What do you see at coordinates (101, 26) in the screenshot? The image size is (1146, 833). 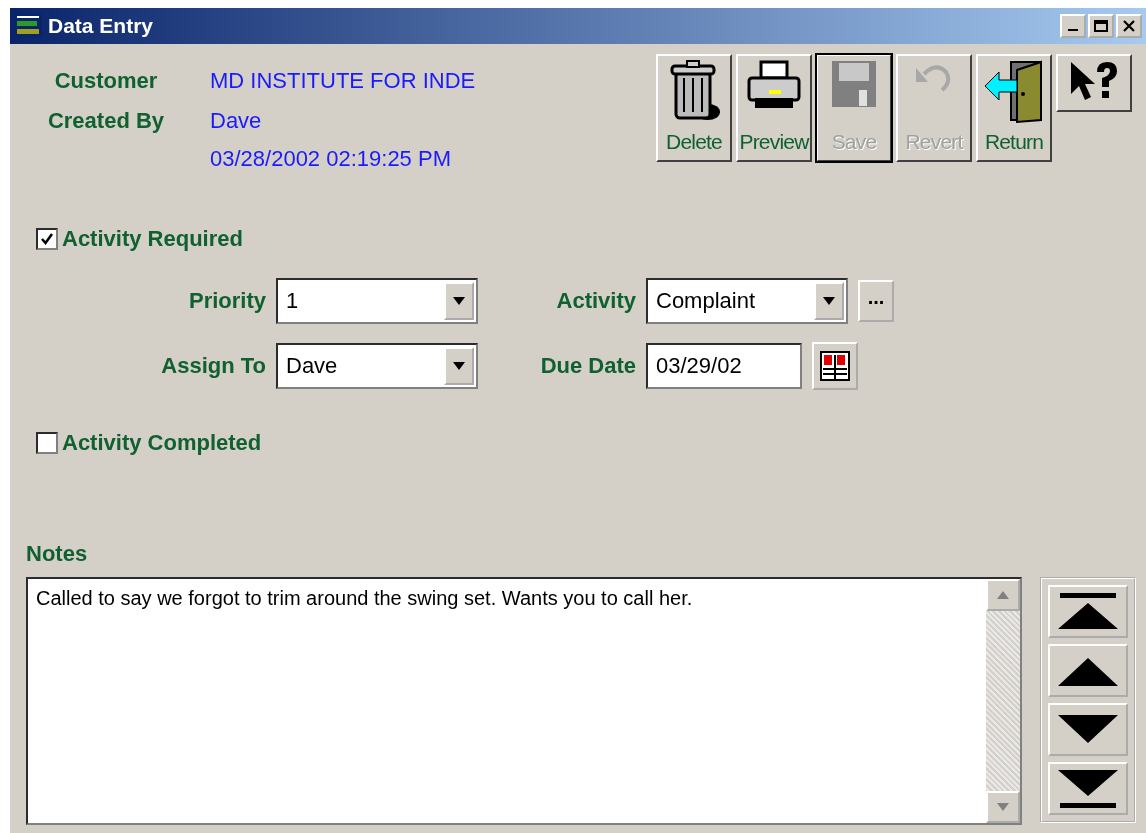 I see `window-title: Data Entry` at bounding box center [101, 26].